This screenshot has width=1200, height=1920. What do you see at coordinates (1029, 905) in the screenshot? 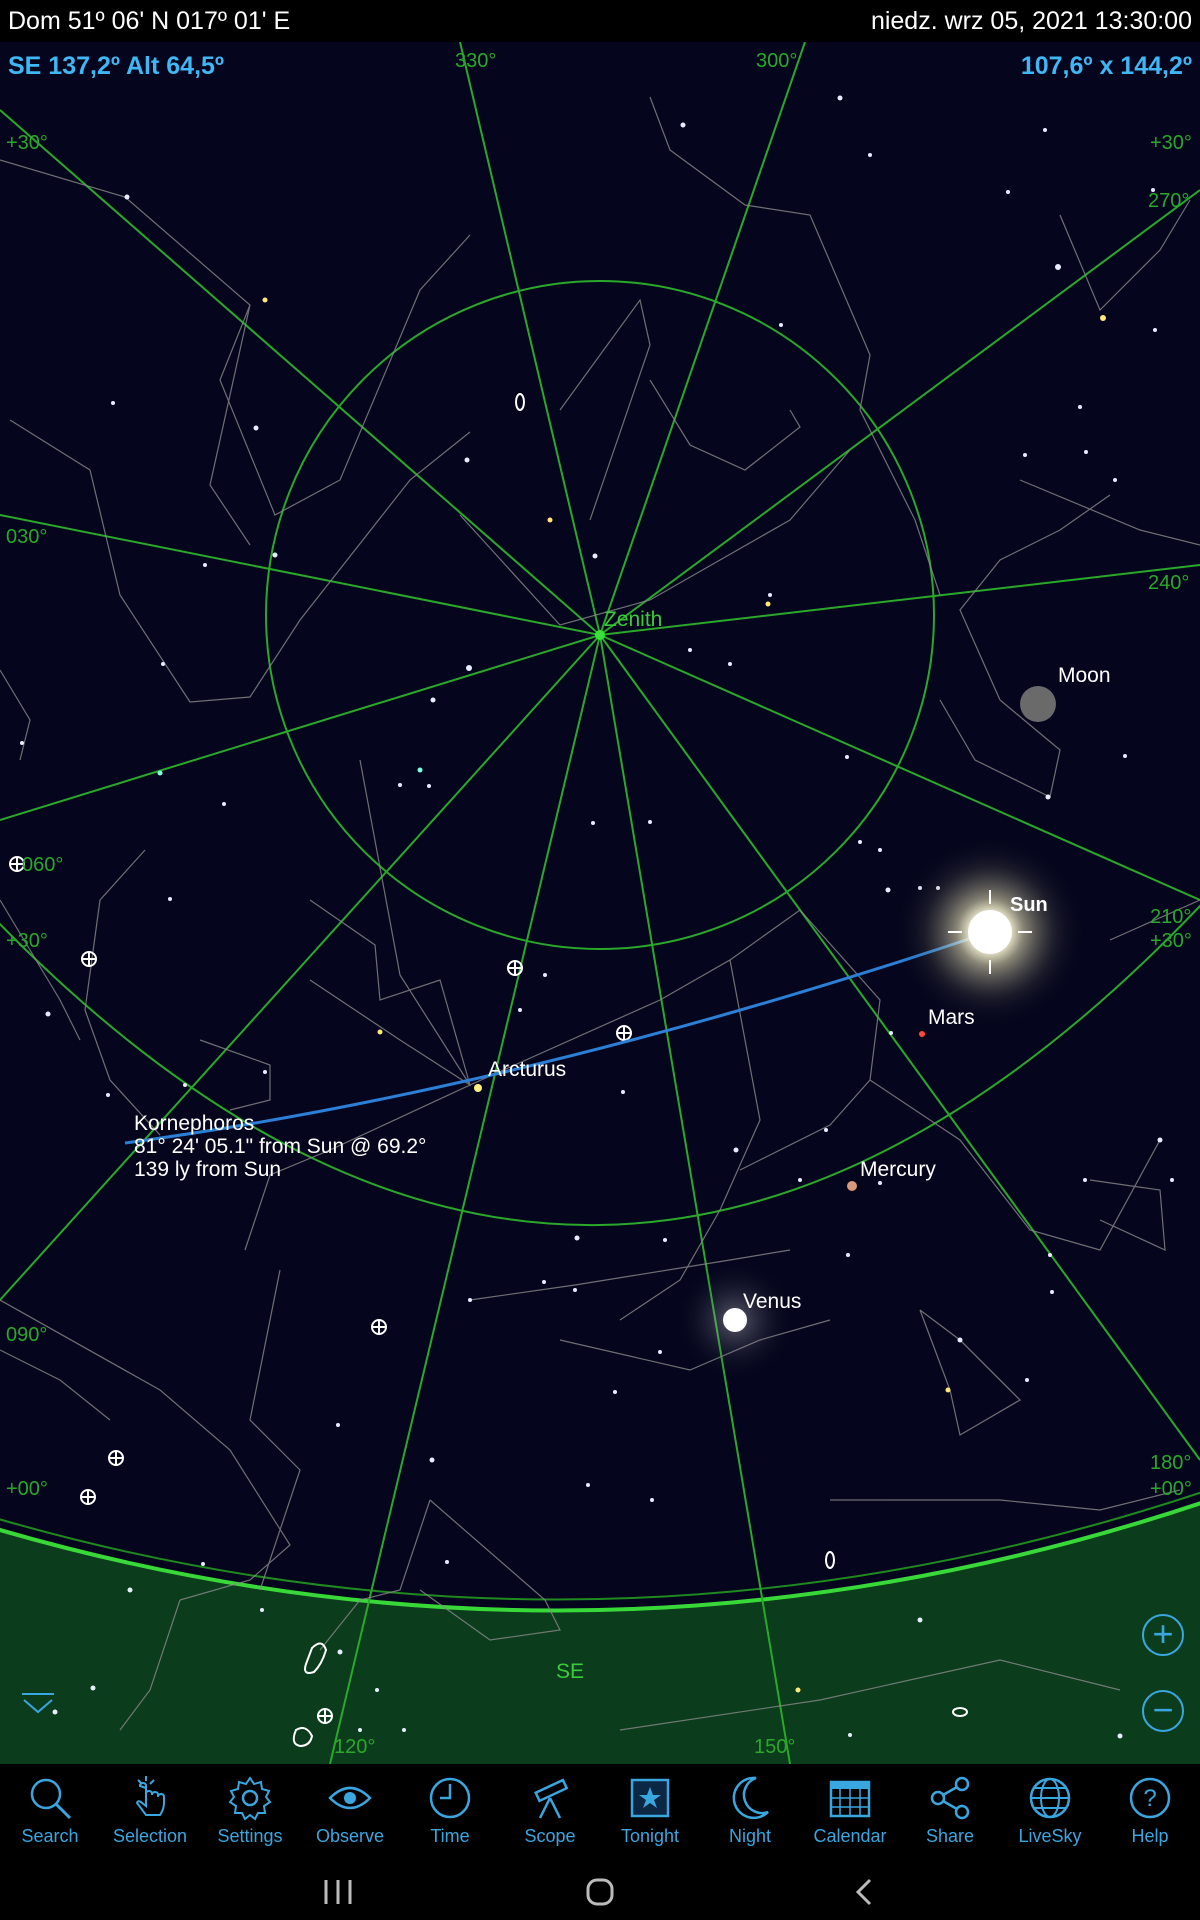
I see `sun-label: Sun` at bounding box center [1029, 905].